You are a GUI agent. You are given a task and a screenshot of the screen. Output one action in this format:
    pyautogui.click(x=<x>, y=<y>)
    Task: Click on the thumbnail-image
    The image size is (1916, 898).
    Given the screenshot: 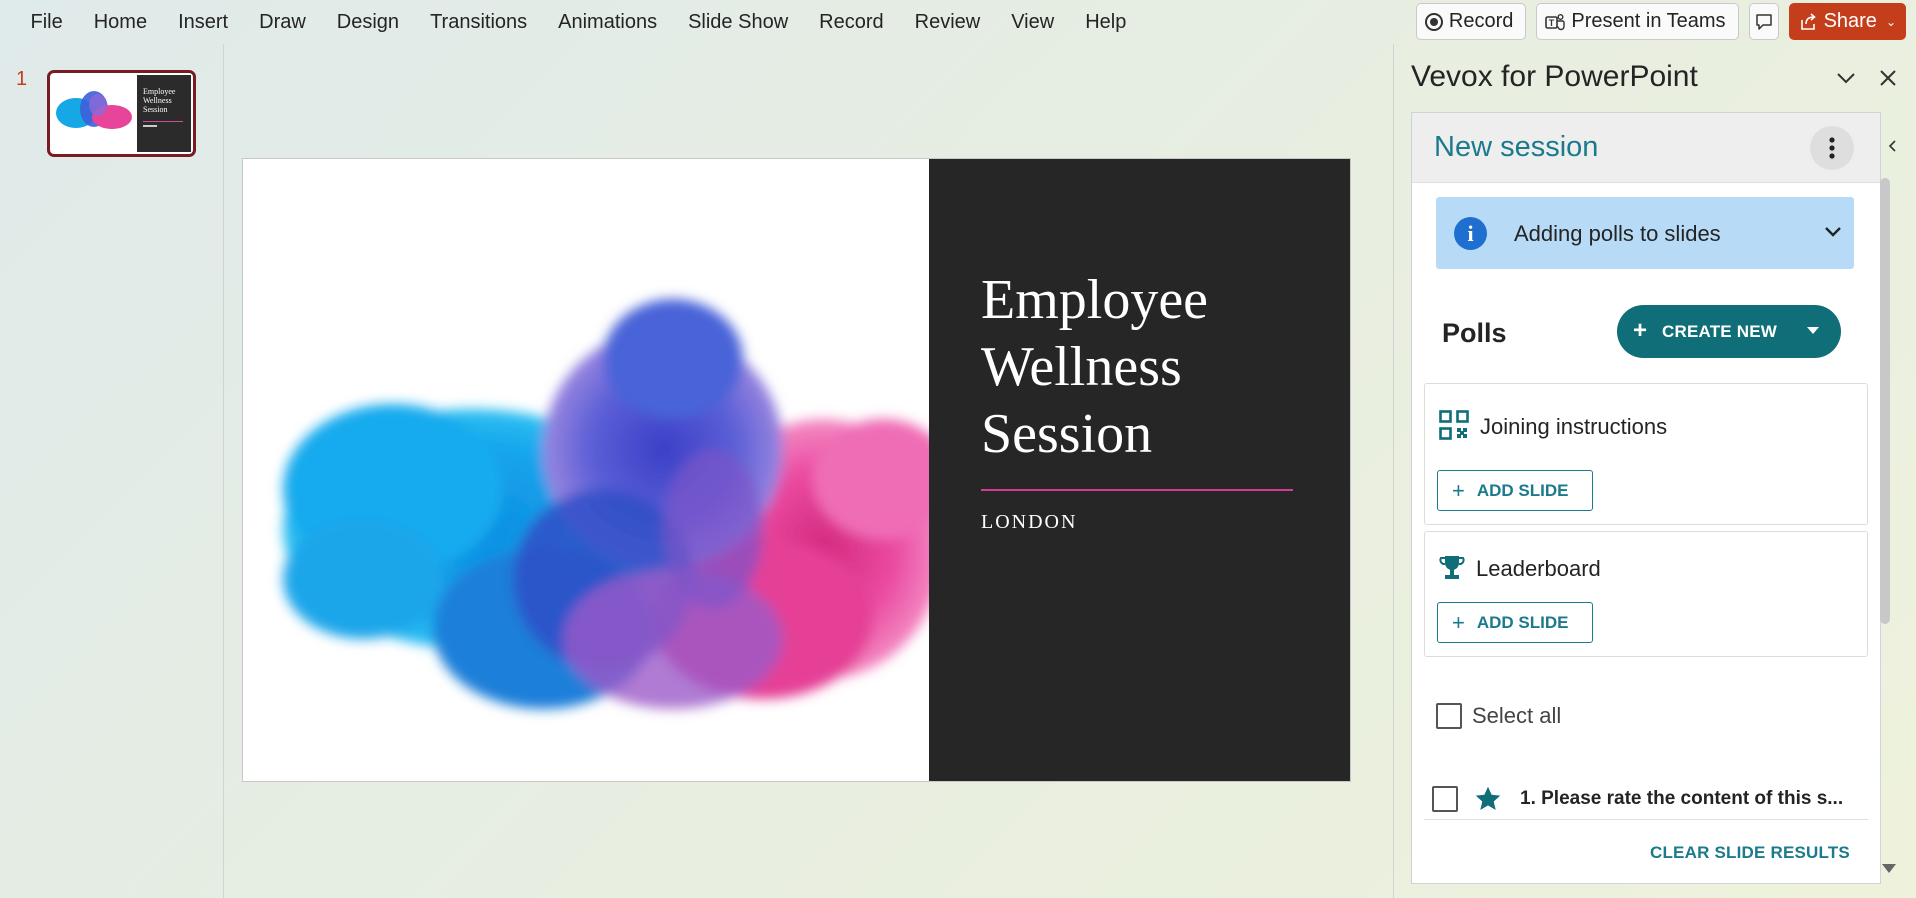 What is the action you would take?
    pyautogui.click(x=94, y=113)
    